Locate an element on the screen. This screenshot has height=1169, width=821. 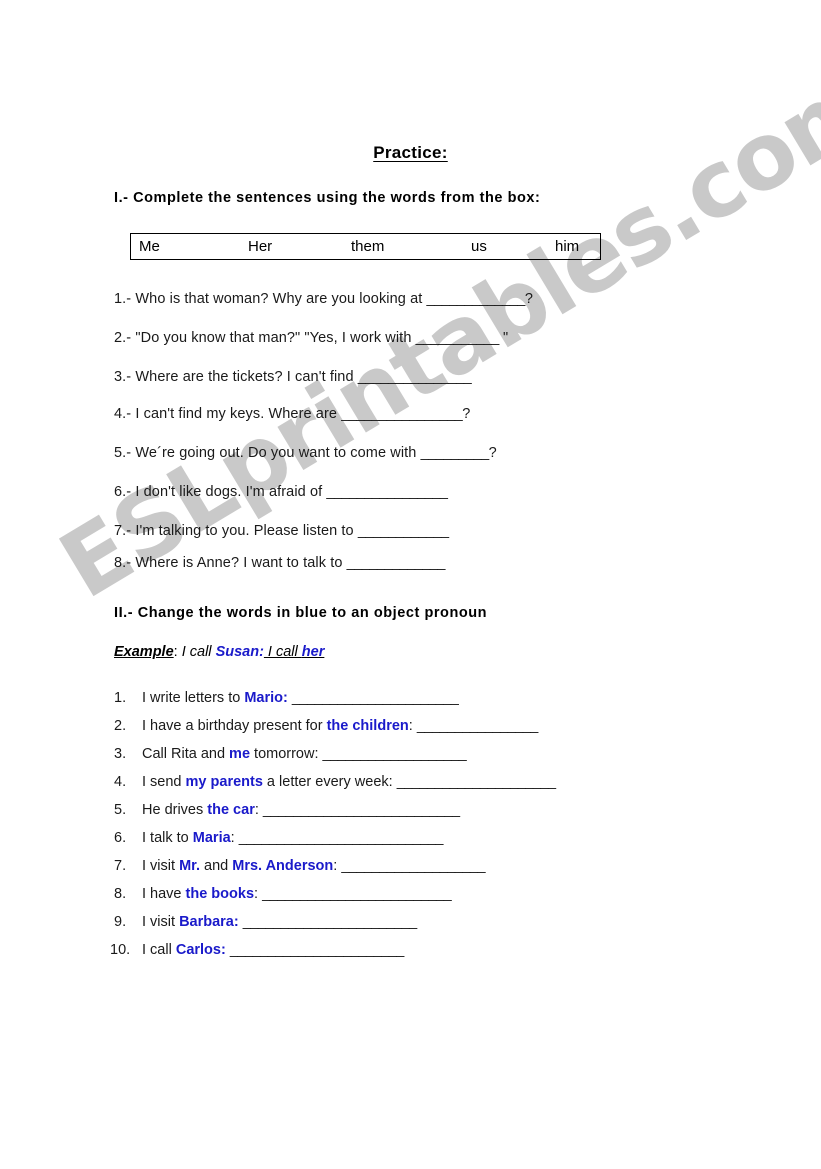
page-title-text: Practice: is located at coordinates (410, 152).